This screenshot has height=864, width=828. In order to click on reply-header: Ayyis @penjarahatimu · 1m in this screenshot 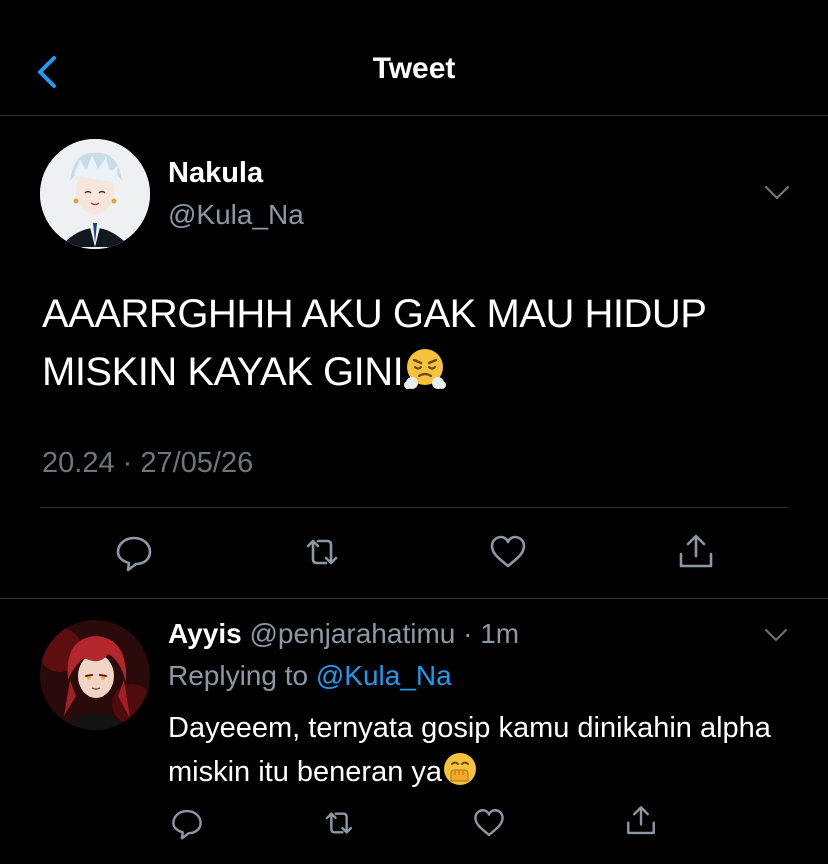, I will do `click(343, 634)`.